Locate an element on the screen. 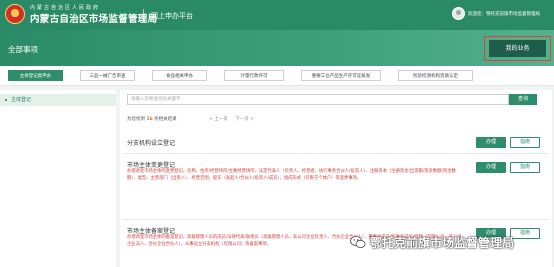  header-divider is located at coordinates (143, 15).